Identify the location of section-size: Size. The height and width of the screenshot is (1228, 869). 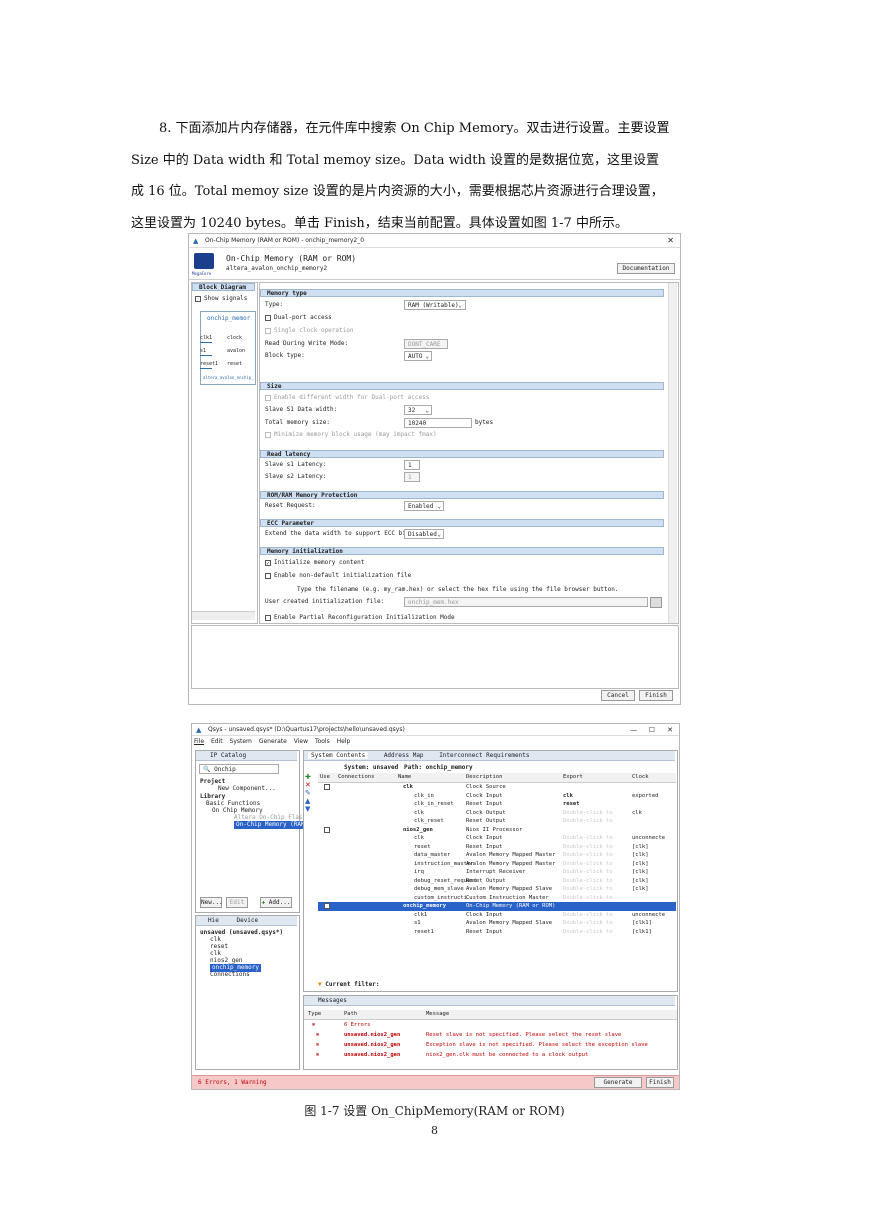
(462, 386).